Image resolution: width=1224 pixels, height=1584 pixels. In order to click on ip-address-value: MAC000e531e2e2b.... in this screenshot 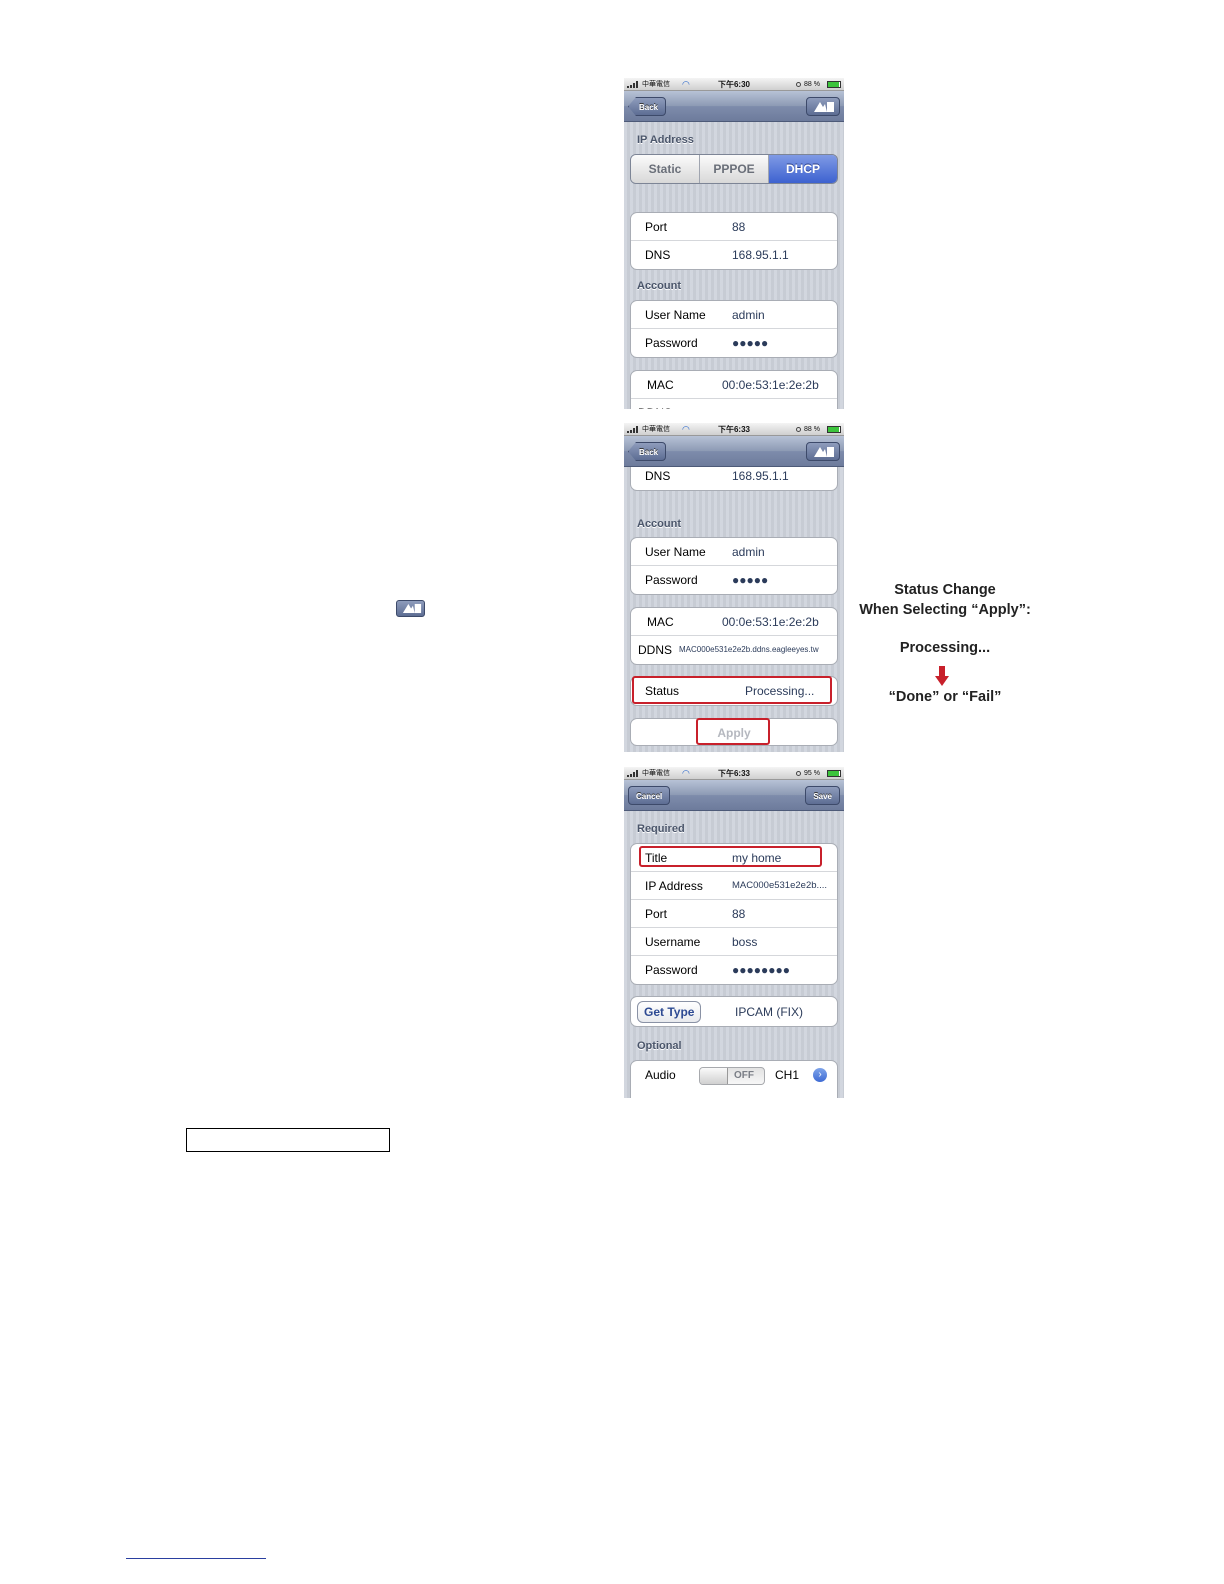, I will do `click(780, 885)`.